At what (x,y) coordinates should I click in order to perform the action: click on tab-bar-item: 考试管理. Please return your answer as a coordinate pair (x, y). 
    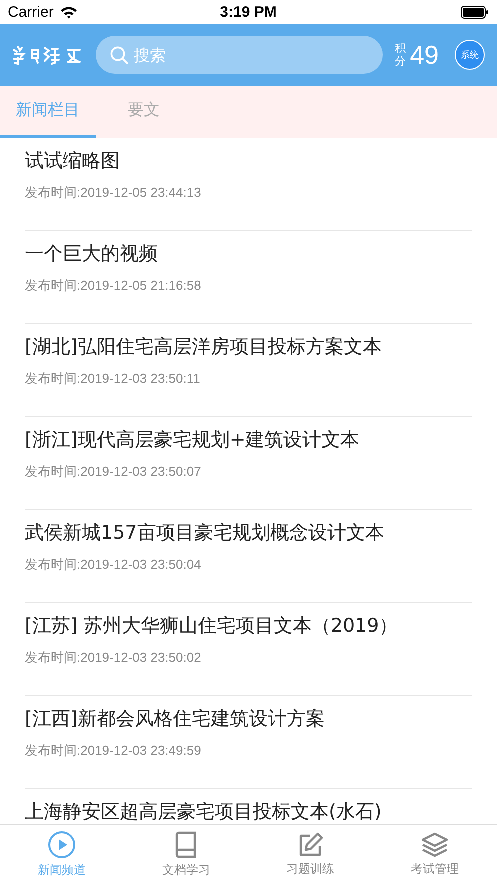
    Looking at the image, I should click on (434, 854).